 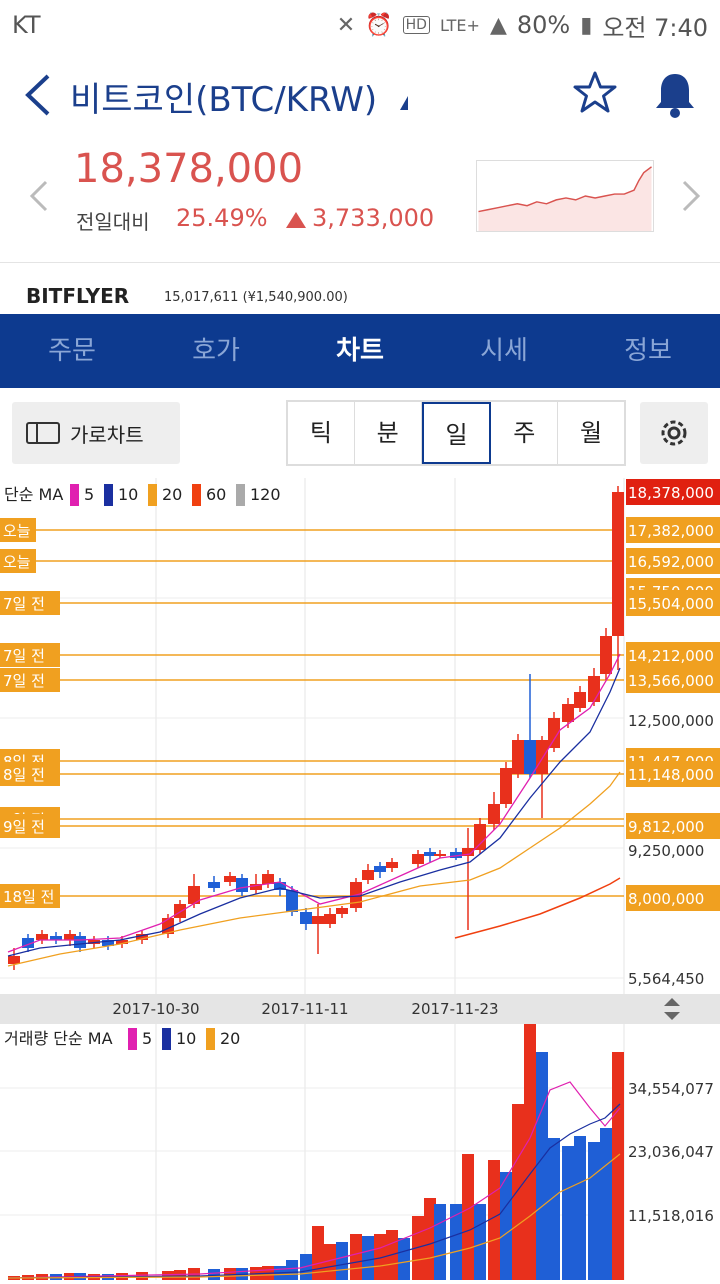 I want to click on divider, so click(x=360, y=262).